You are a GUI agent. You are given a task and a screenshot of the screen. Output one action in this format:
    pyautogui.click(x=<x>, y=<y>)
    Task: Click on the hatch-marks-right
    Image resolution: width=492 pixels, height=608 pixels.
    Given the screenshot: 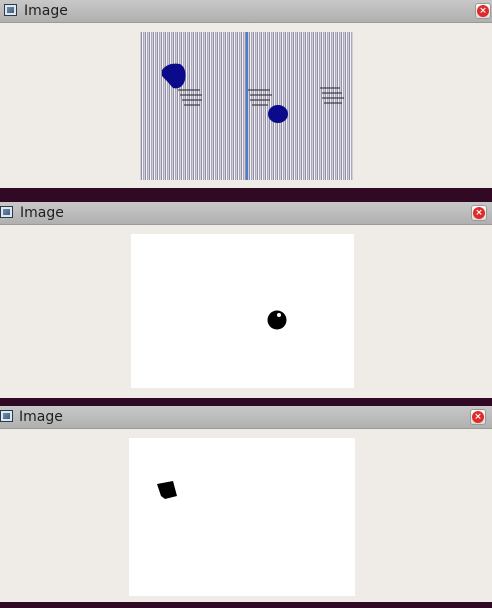 What is the action you would take?
    pyautogui.click(x=332, y=95)
    